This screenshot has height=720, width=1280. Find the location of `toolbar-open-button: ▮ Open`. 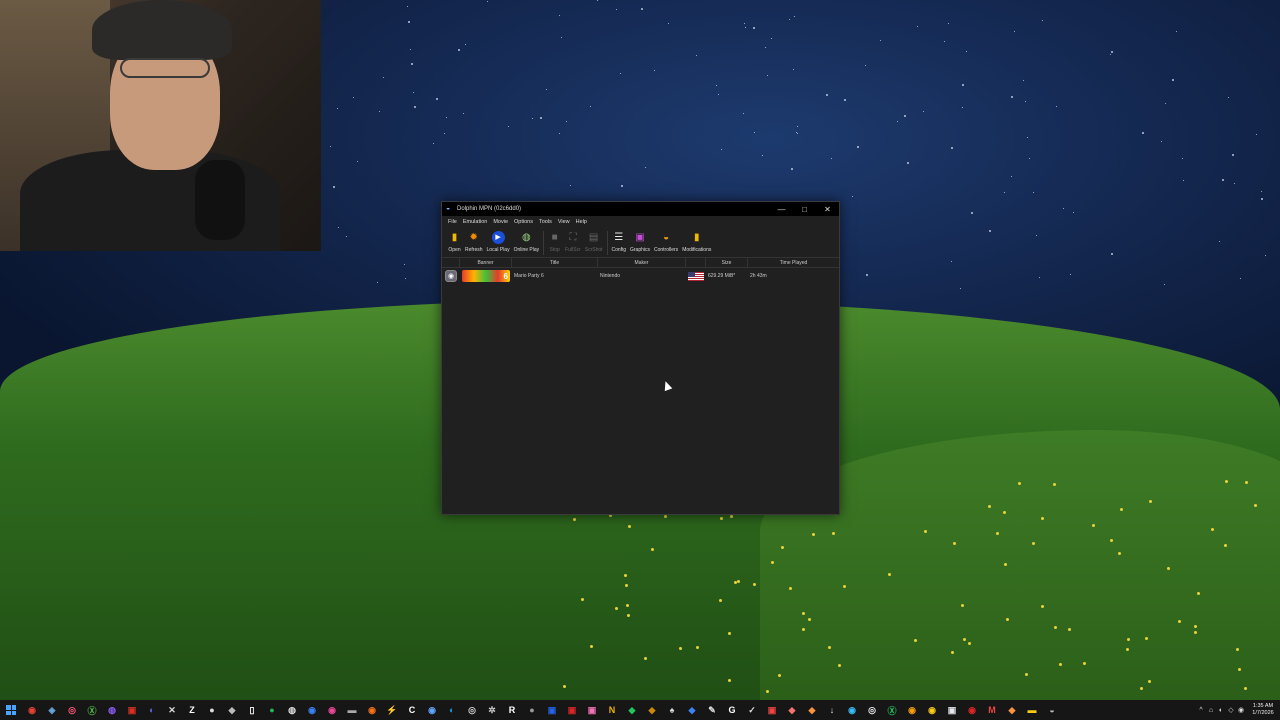

toolbar-open-button: ▮ Open is located at coordinates (454, 242).